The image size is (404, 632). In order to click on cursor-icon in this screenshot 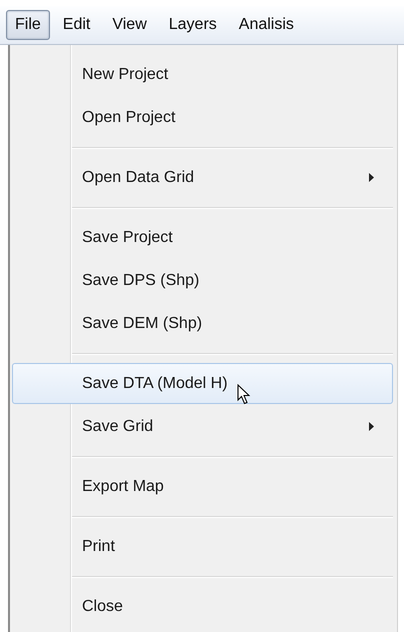, I will do `click(244, 394)`.